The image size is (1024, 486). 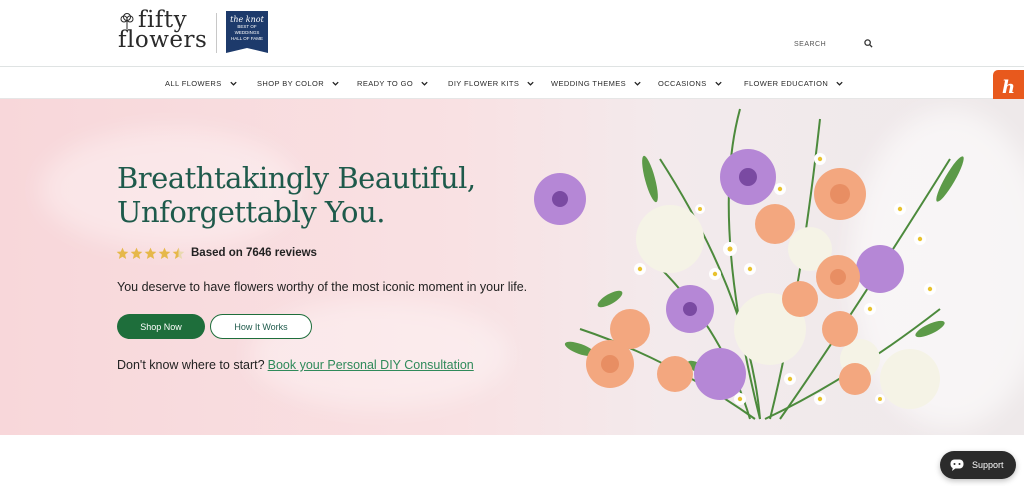 I want to click on chat-icon, so click(x=957, y=465).